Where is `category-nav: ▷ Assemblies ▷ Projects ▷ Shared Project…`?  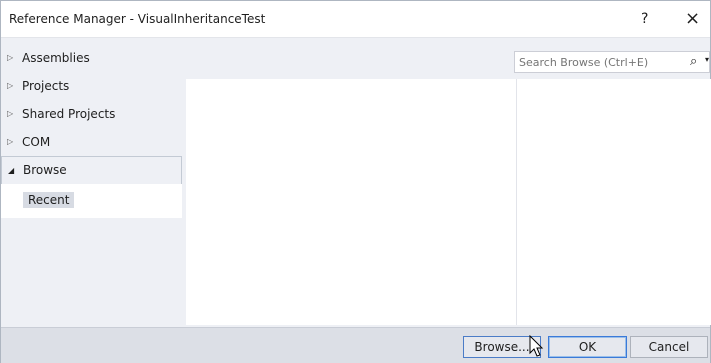 category-nav: ▷ Assemblies ▷ Projects ▷ Shared Project… is located at coordinates (93, 114).